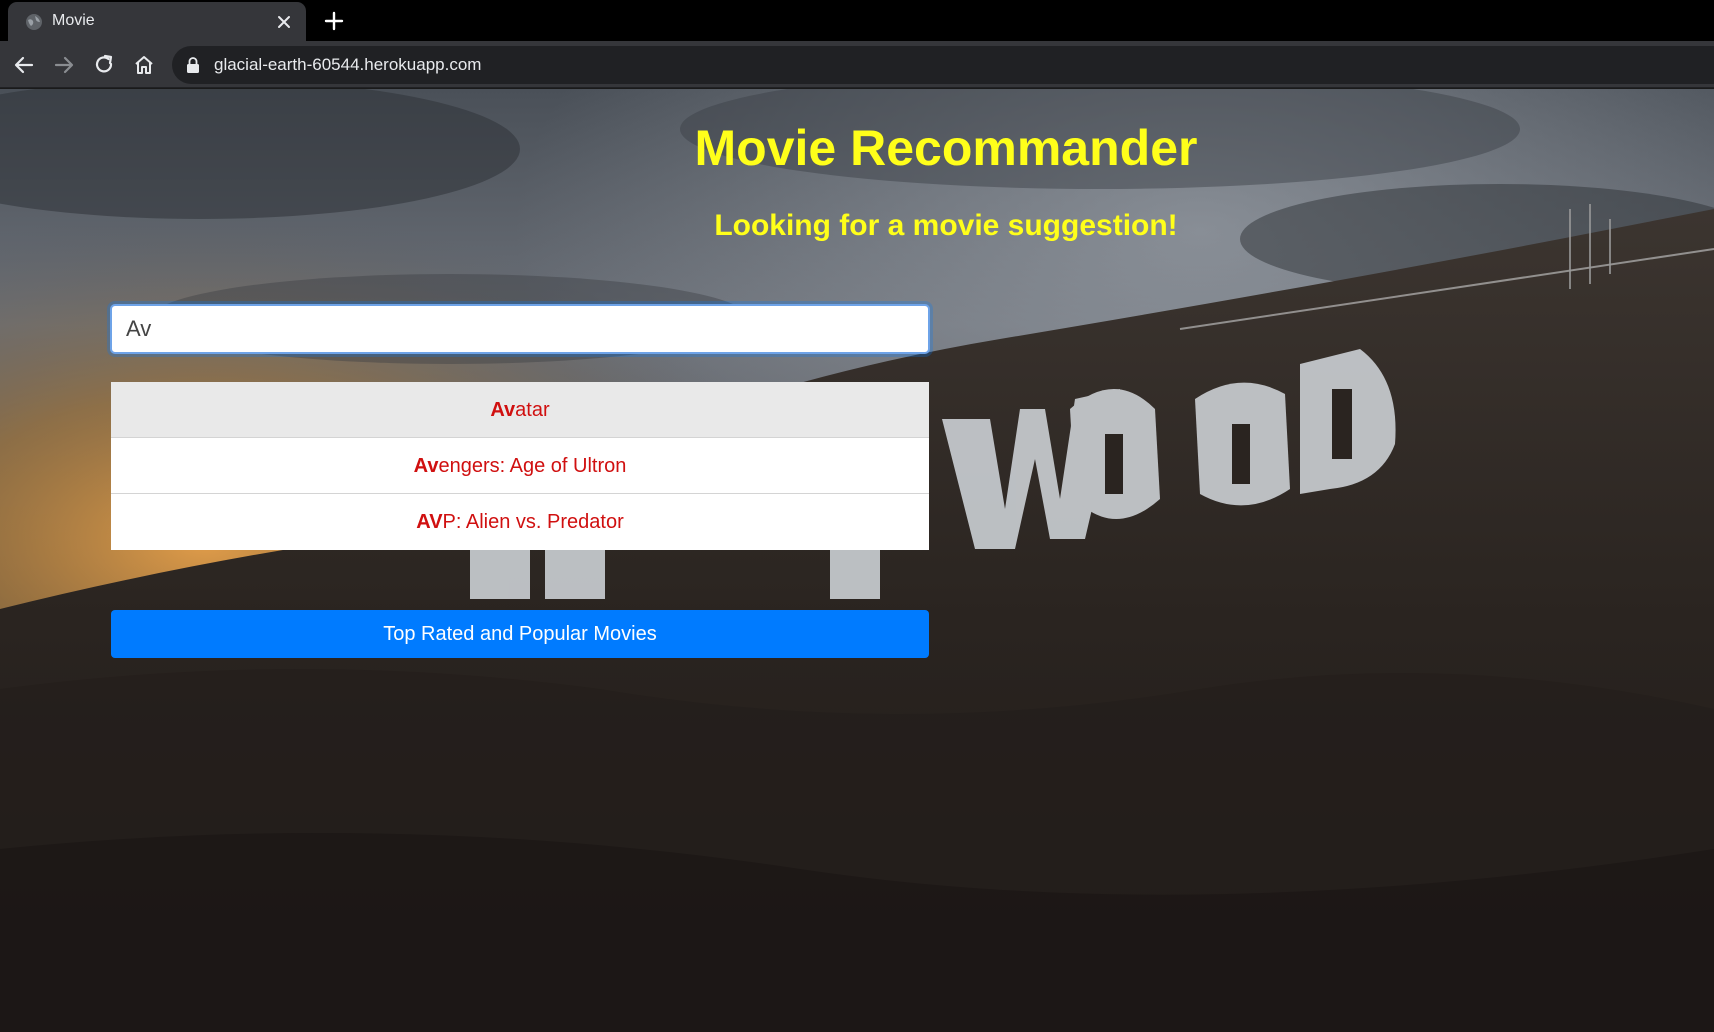 The width and height of the screenshot is (1714, 1032). What do you see at coordinates (334, 21) in the screenshot?
I see `new-tab-icon` at bounding box center [334, 21].